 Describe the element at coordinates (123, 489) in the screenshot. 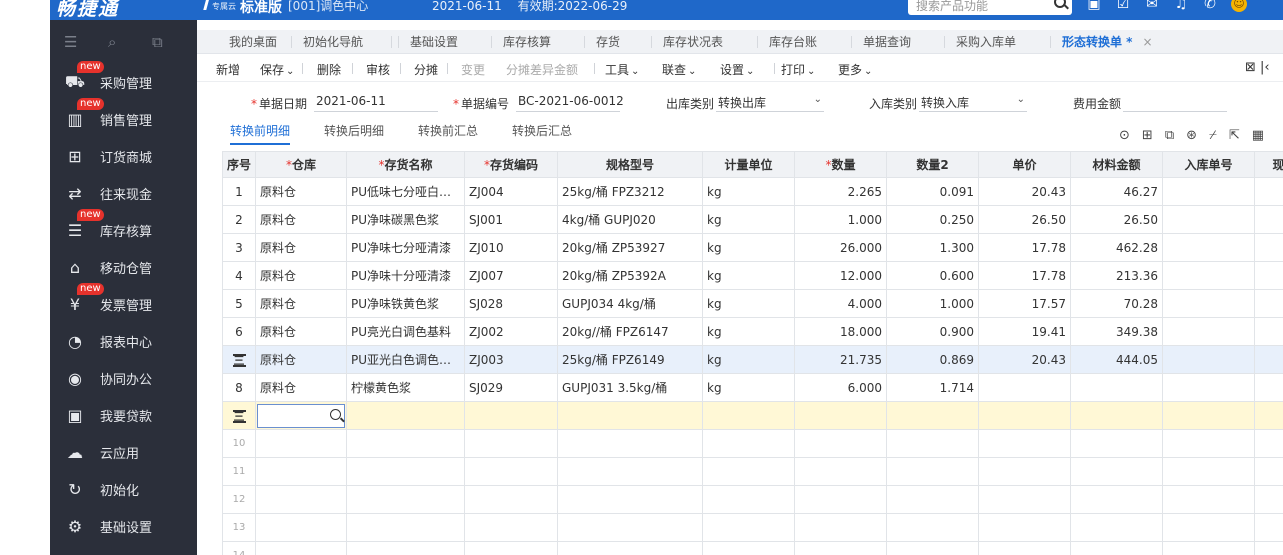

I see `sidebar-item-init: ↻ 初始化` at that location.